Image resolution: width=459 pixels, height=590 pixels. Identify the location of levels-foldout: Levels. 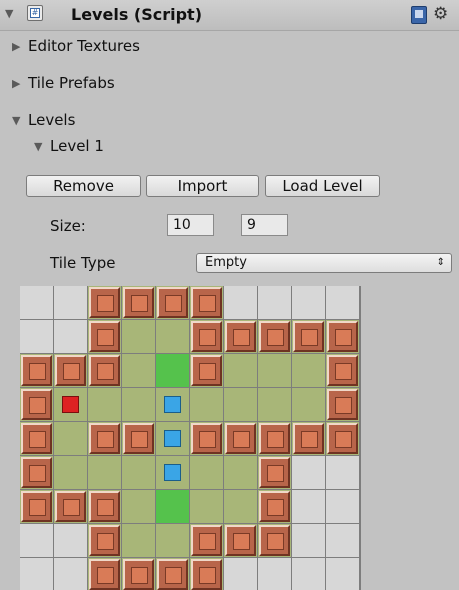
(51, 120).